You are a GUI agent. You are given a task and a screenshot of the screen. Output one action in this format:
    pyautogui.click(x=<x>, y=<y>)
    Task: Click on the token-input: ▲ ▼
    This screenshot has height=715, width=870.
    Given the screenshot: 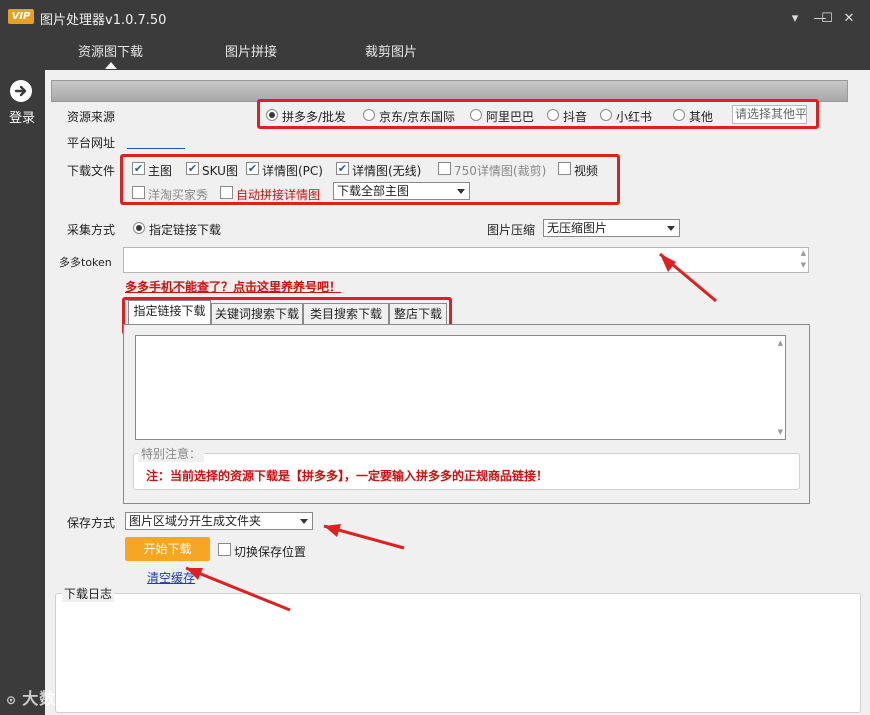 What is the action you would take?
    pyautogui.click(x=466, y=260)
    